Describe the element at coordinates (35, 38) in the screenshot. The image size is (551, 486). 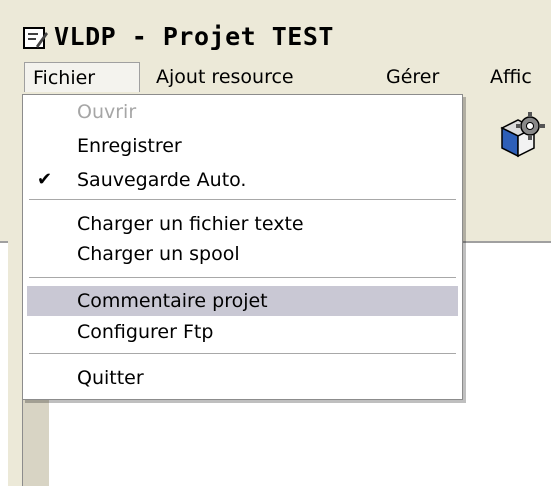
I see `document-edit-icon` at that location.